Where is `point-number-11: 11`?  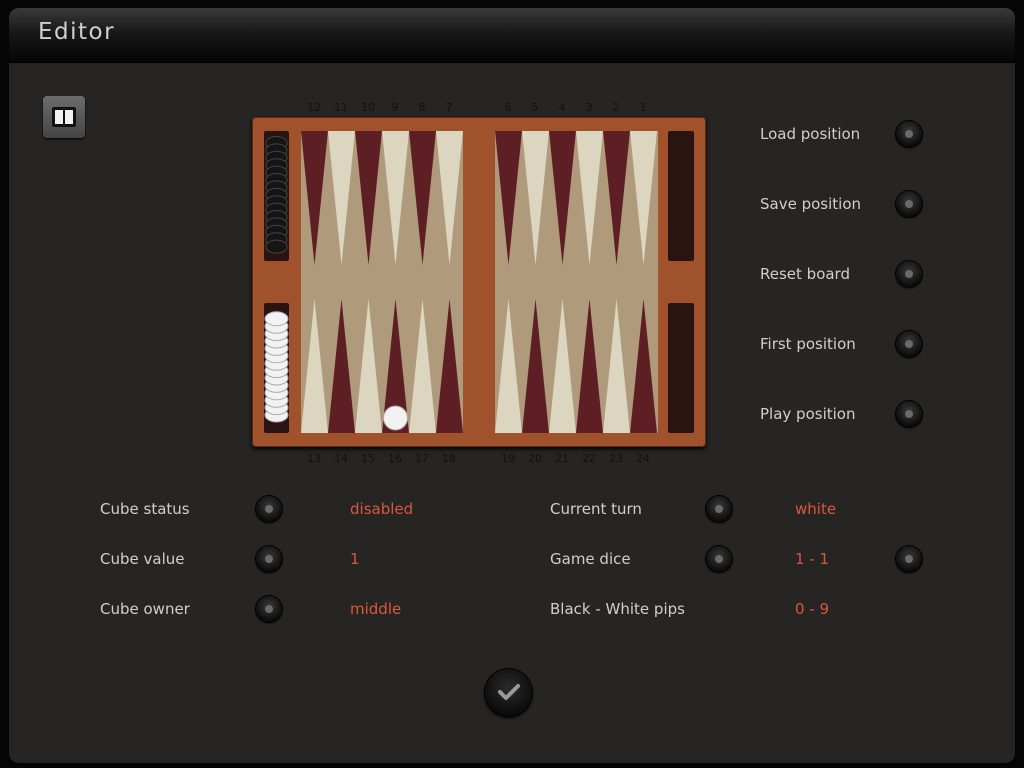 point-number-11: 11 is located at coordinates (341, 107).